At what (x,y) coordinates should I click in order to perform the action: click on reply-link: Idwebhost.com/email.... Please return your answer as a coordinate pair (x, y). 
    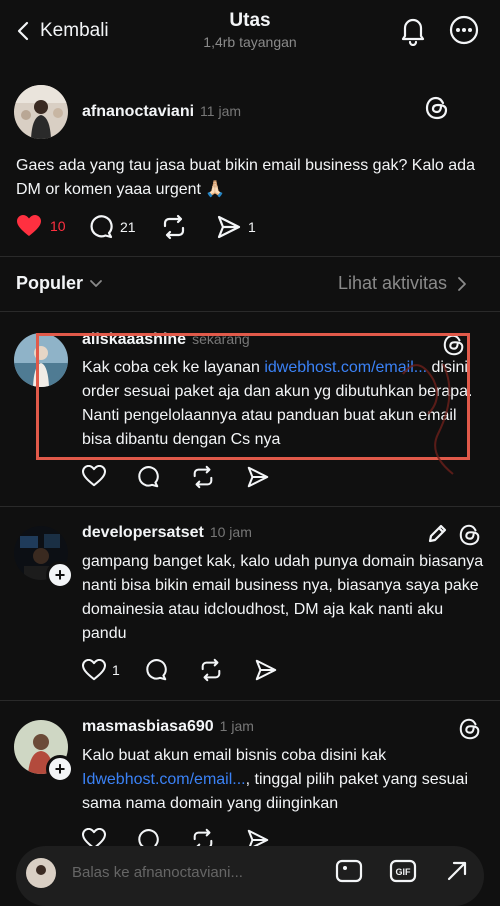
    Looking at the image, I should click on (164, 779).